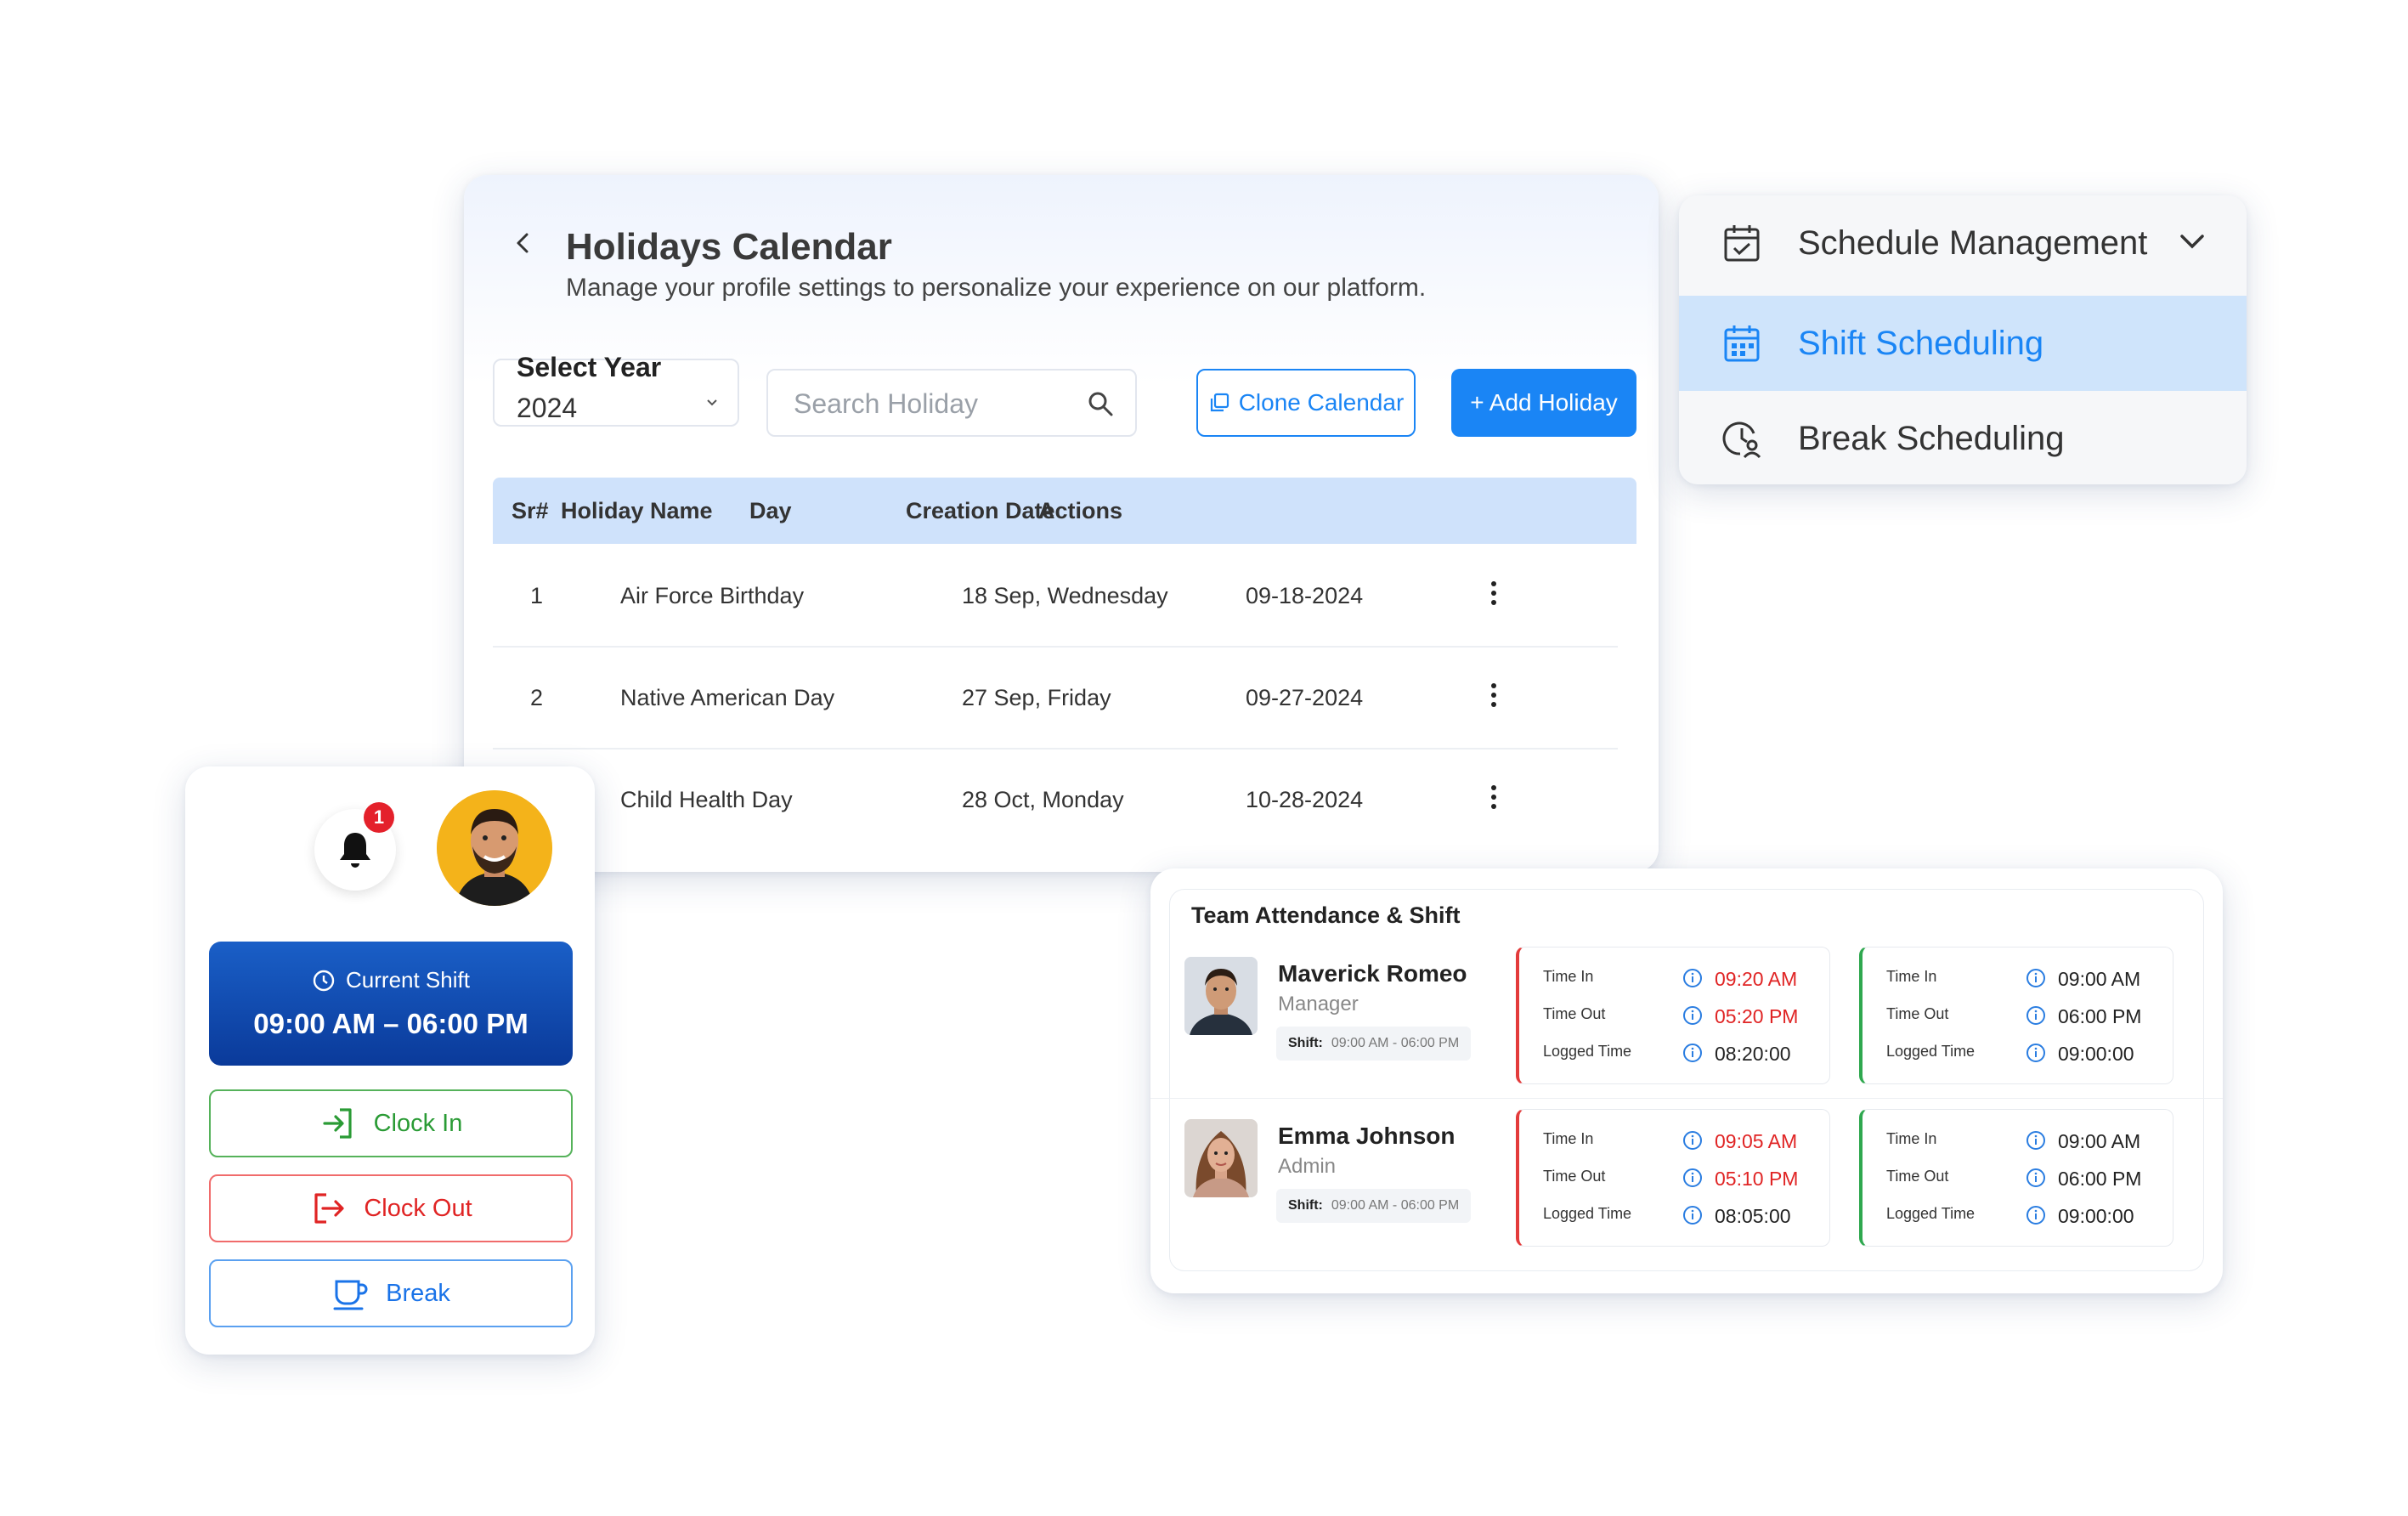 The image size is (2408, 1516). What do you see at coordinates (1367, 1136) in the screenshot?
I see `member-name: Emma Johnson` at bounding box center [1367, 1136].